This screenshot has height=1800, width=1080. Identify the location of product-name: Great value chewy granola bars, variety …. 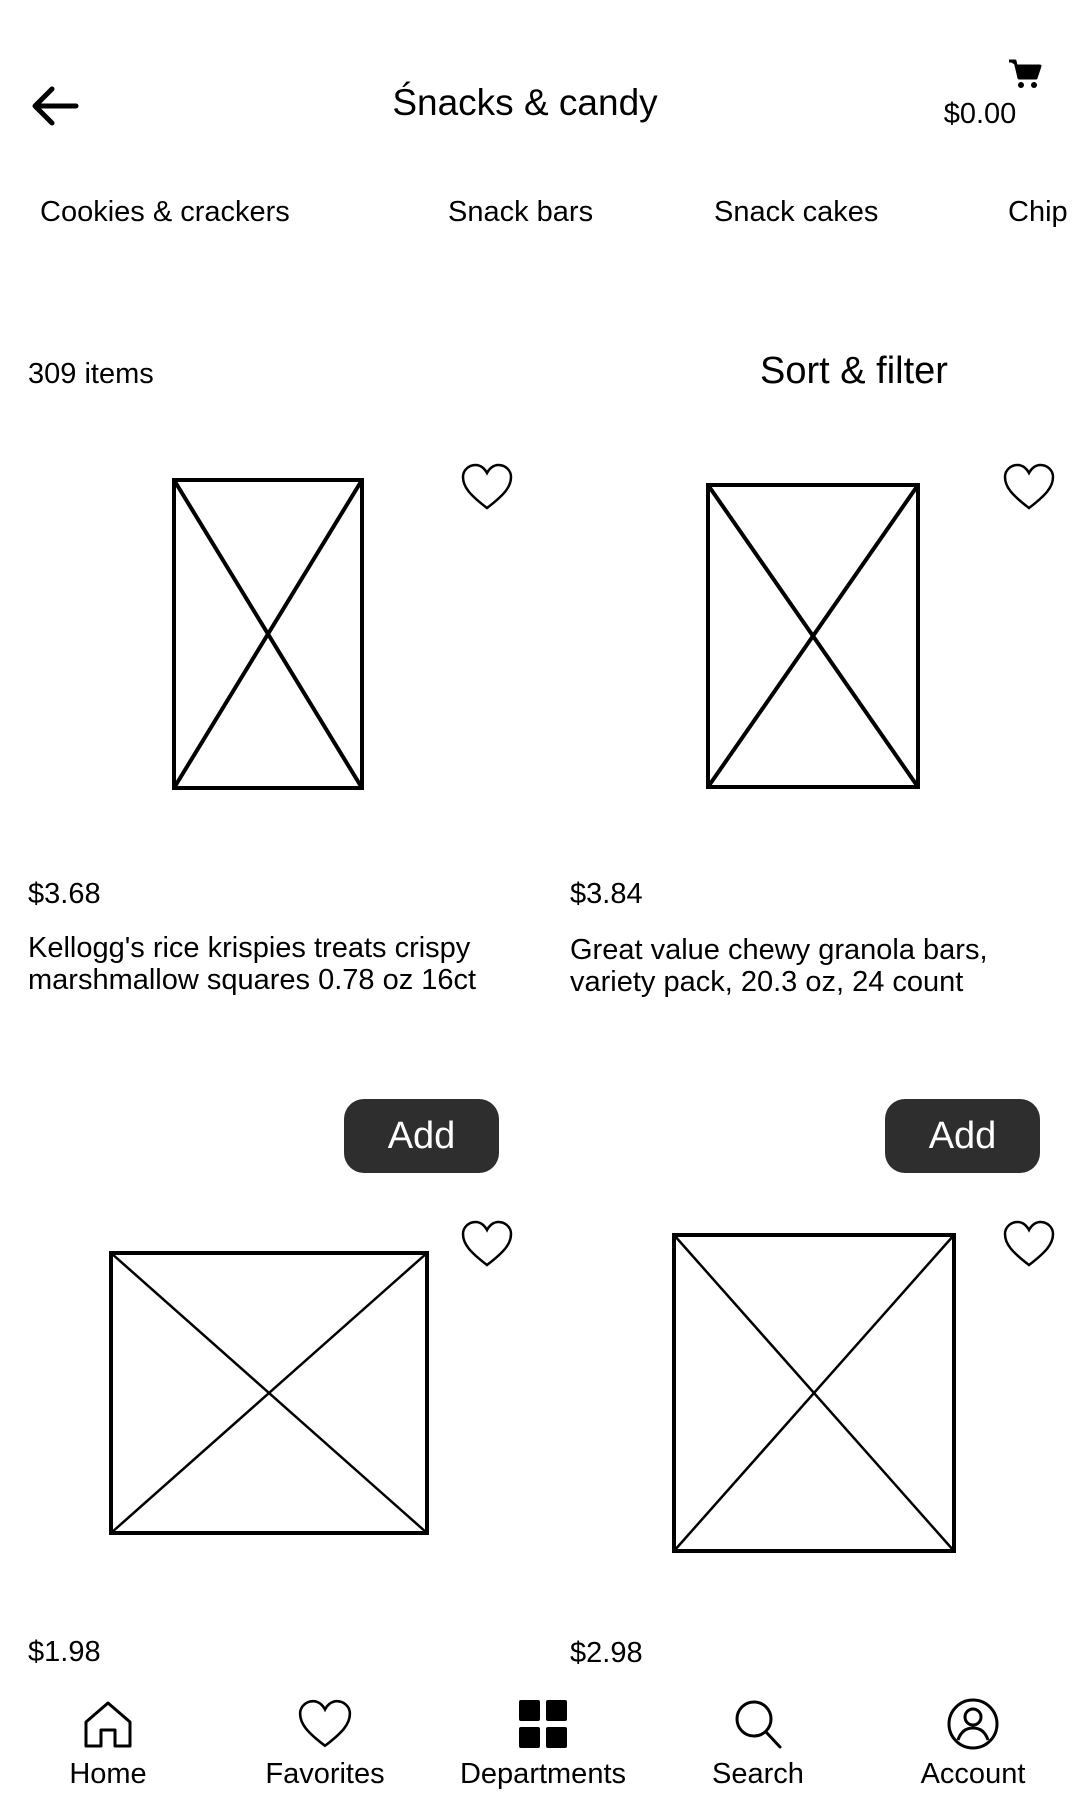
(805, 966).